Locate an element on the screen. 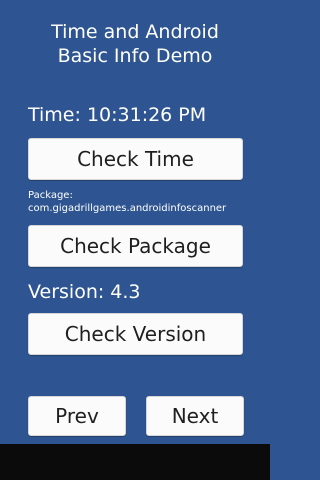 The width and height of the screenshot is (320, 480). title-line-1: Time and Android is located at coordinates (135, 32).